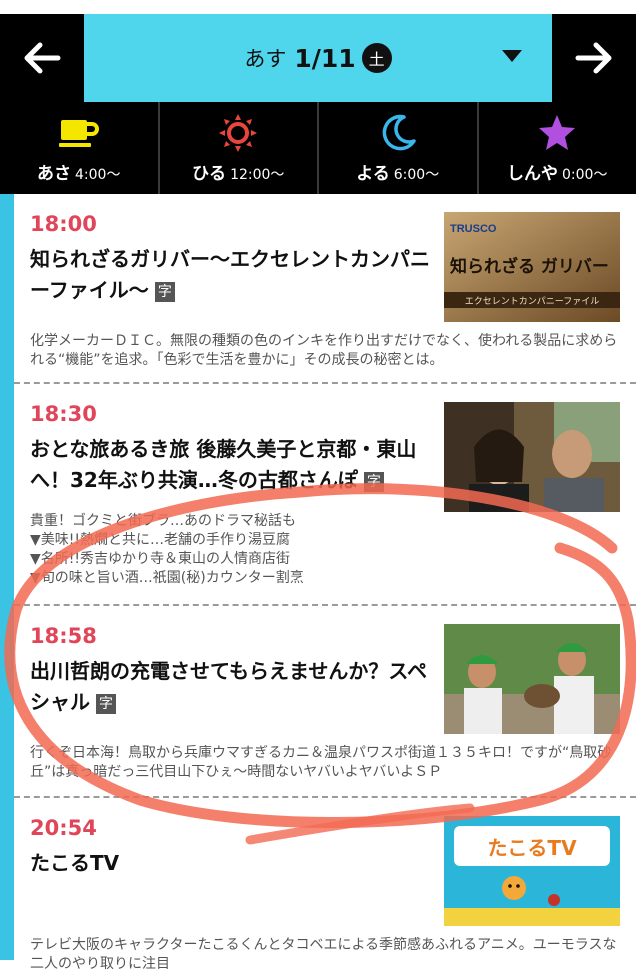 This screenshot has width=636, height=974. I want to click on date-text: 1/11, so click(324, 58).